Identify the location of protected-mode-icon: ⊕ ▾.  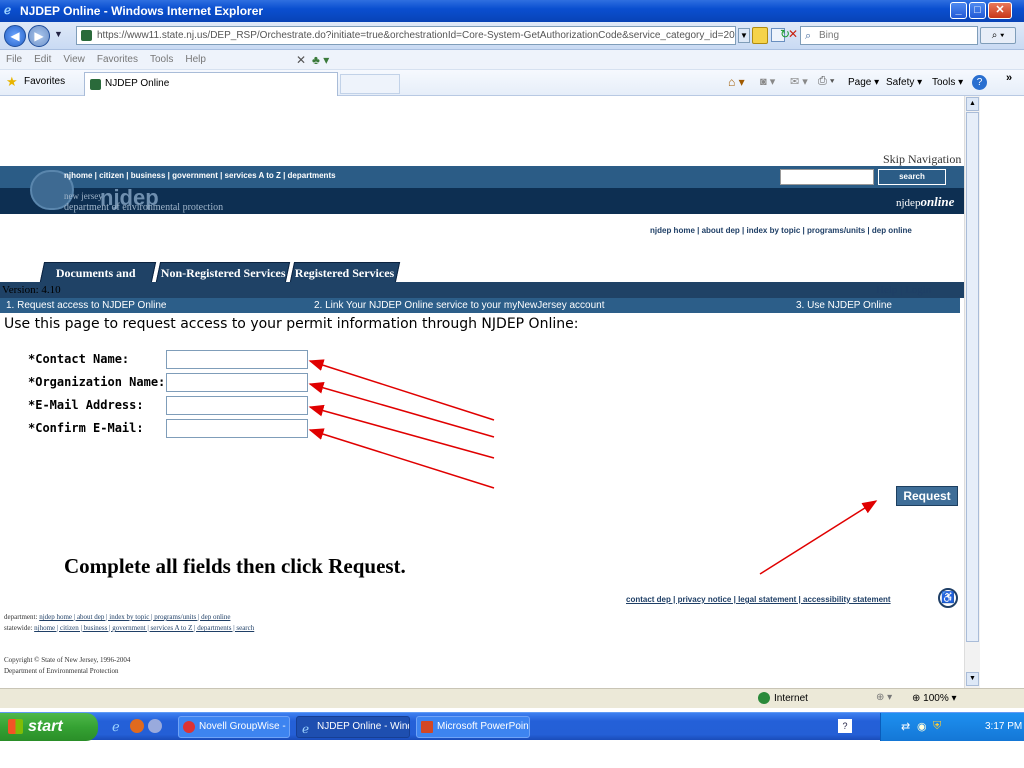
(884, 697).